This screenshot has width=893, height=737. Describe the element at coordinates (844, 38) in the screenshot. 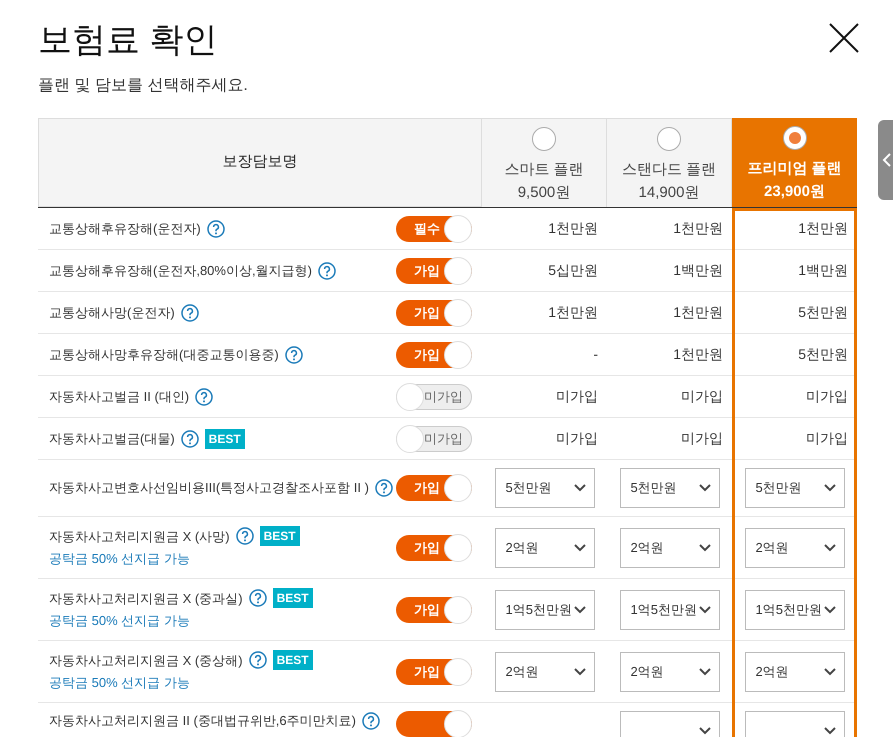

I see `close-icon` at that location.